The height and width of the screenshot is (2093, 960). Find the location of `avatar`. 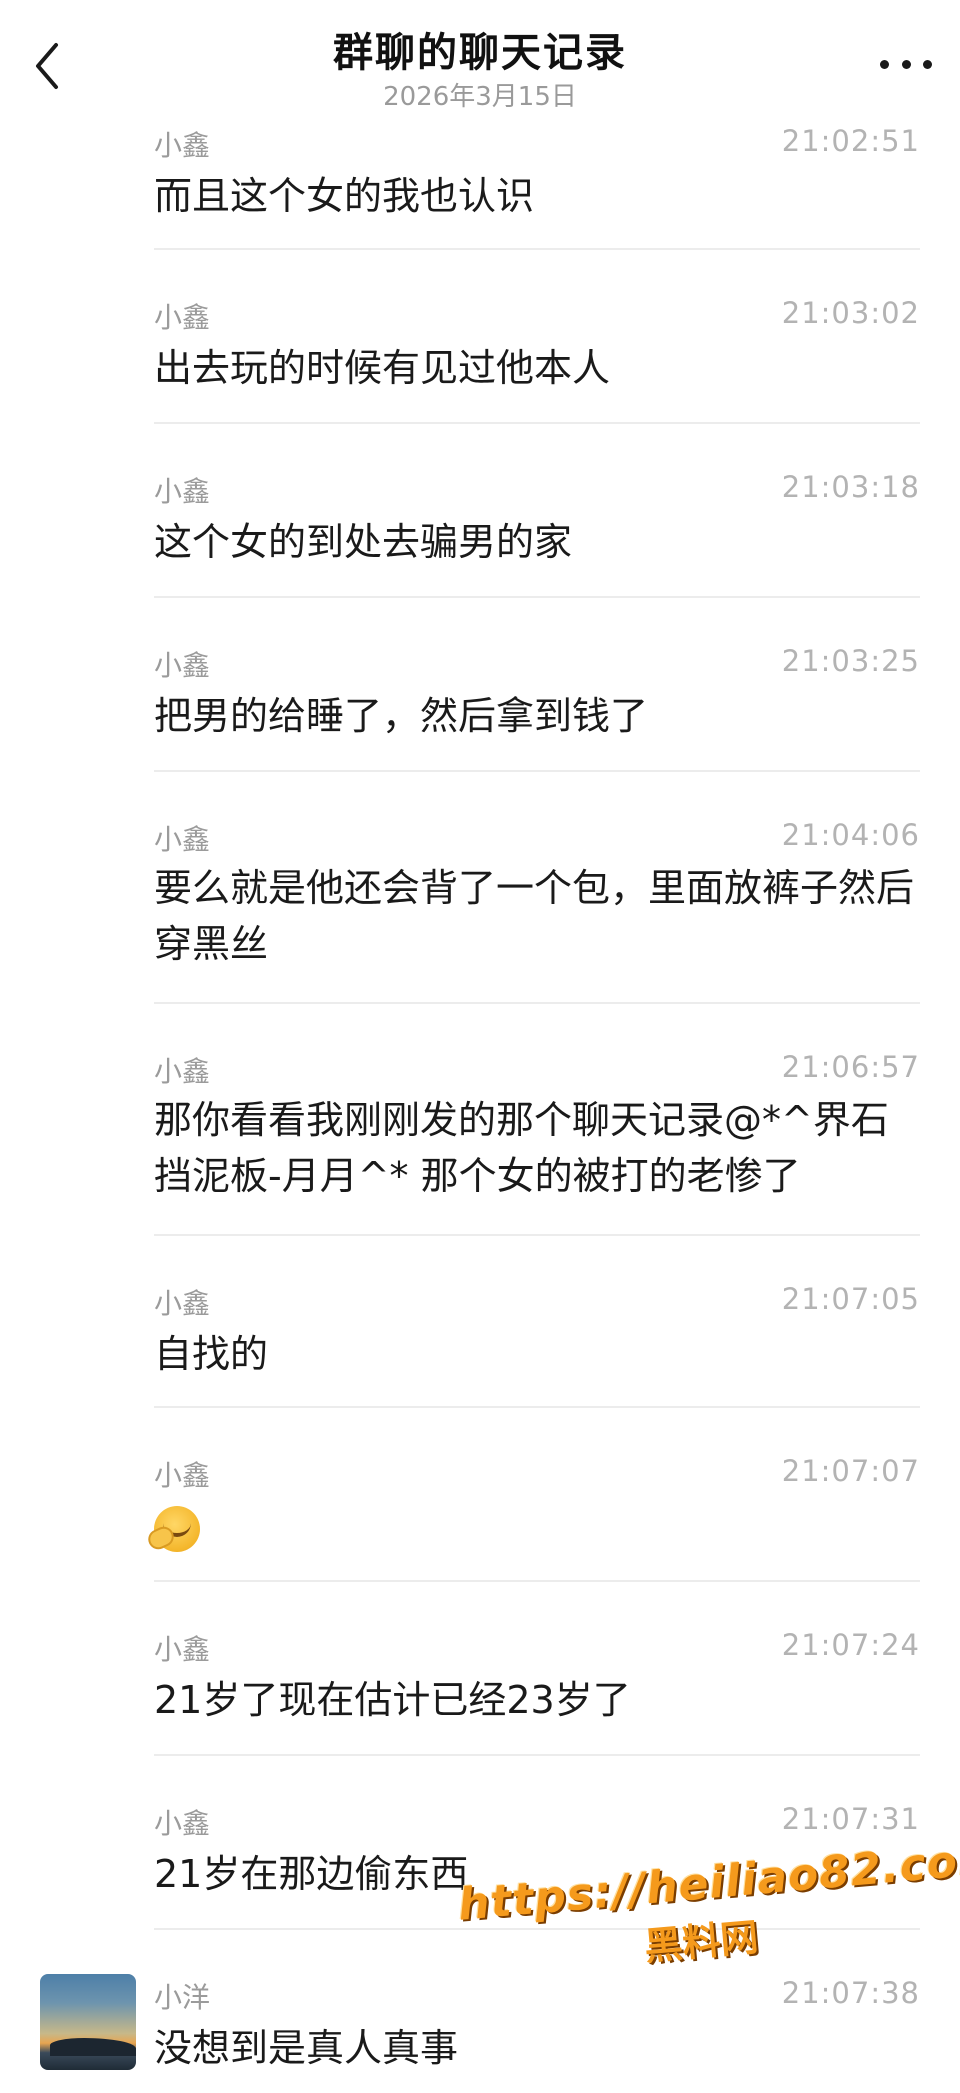

avatar is located at coordinates (88, 2022).